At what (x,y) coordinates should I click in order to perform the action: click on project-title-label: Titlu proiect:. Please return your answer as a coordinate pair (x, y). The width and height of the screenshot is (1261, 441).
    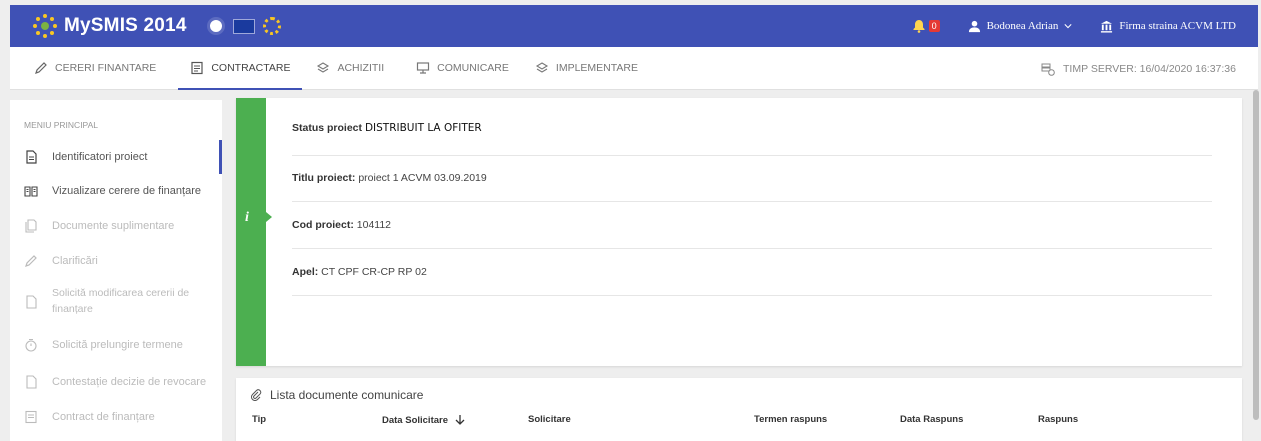
    Looking at the image, I should click on (324, 178).